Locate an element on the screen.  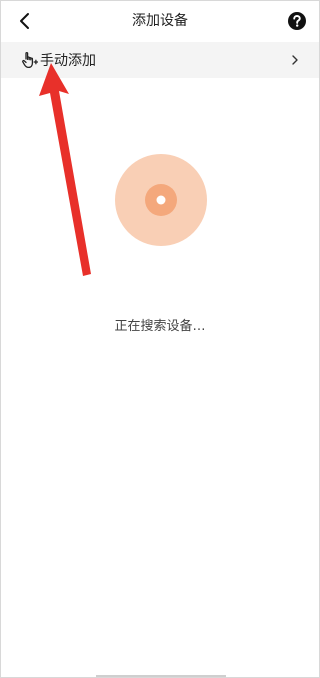
help-button is located at coordinates (297, 21).